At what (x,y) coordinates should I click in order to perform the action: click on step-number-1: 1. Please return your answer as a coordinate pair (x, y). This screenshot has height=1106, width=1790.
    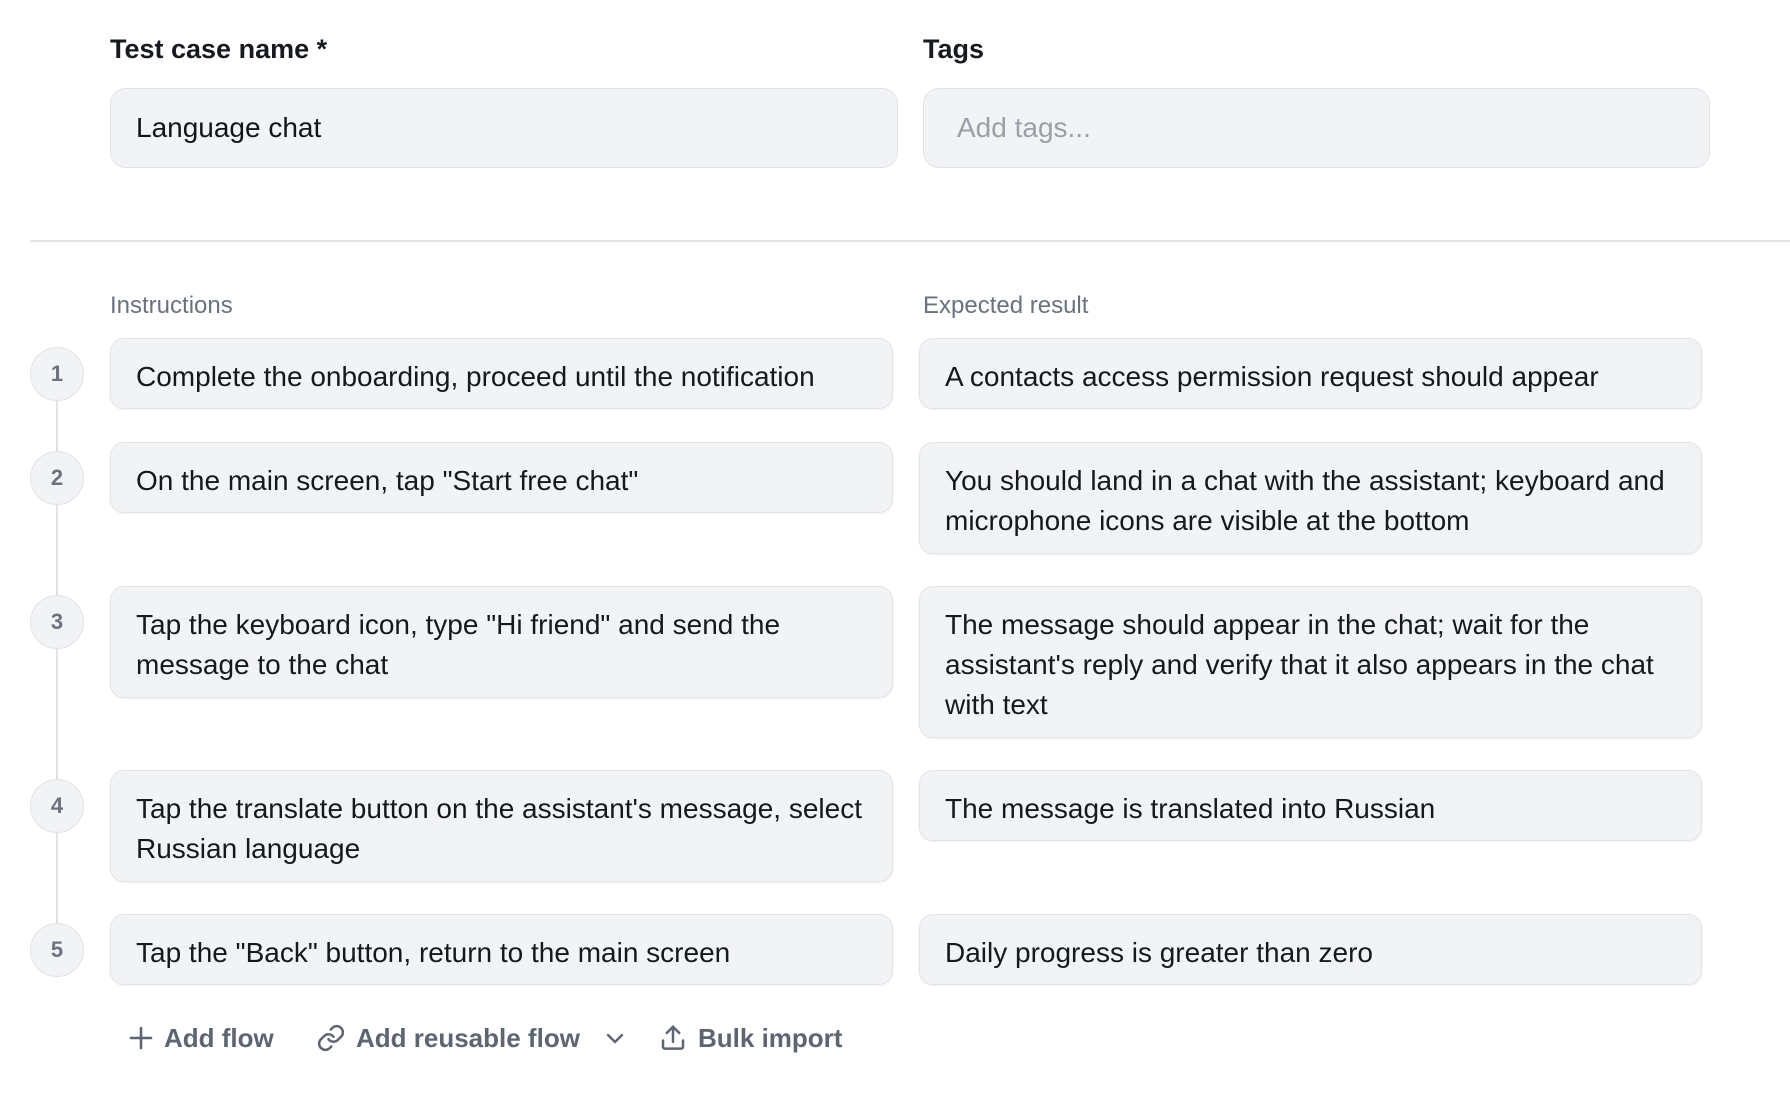
    Looking at the image, I should click on (57, 374).